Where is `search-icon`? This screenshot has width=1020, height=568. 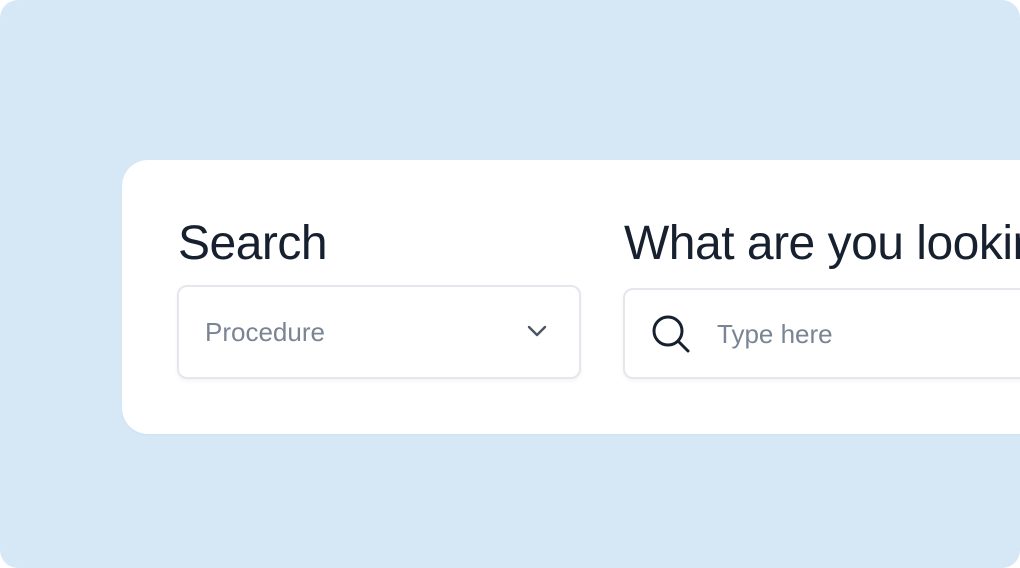 search-icon is located at coordinates (671, 334).